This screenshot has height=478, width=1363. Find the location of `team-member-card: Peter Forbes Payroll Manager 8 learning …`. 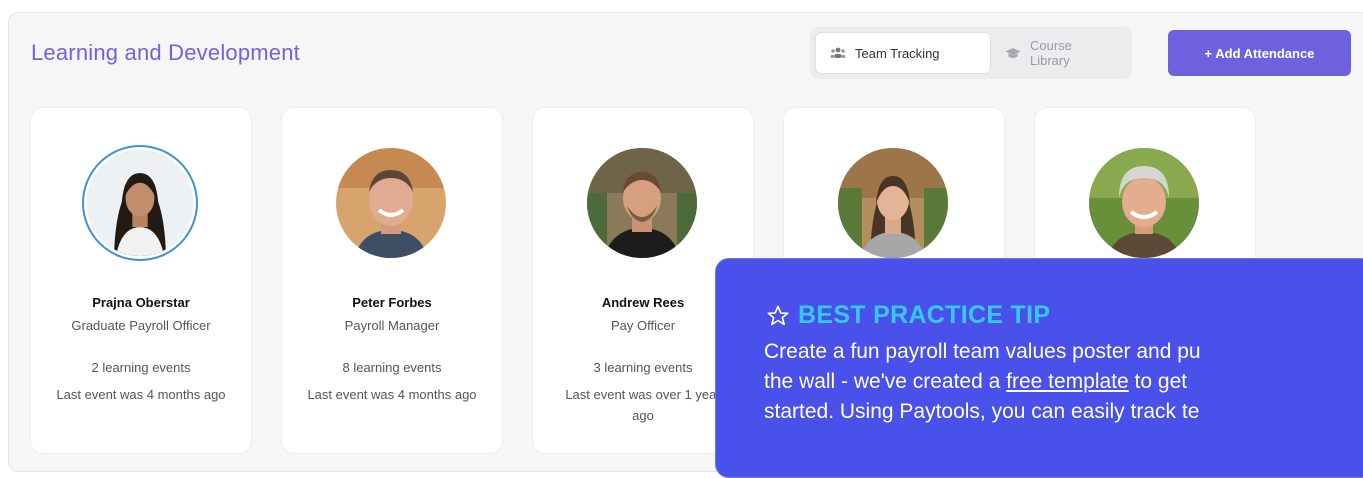

team-member-card: Peter Forbes Payroll Manager 8 learning … is located at coordinates (392, 280).